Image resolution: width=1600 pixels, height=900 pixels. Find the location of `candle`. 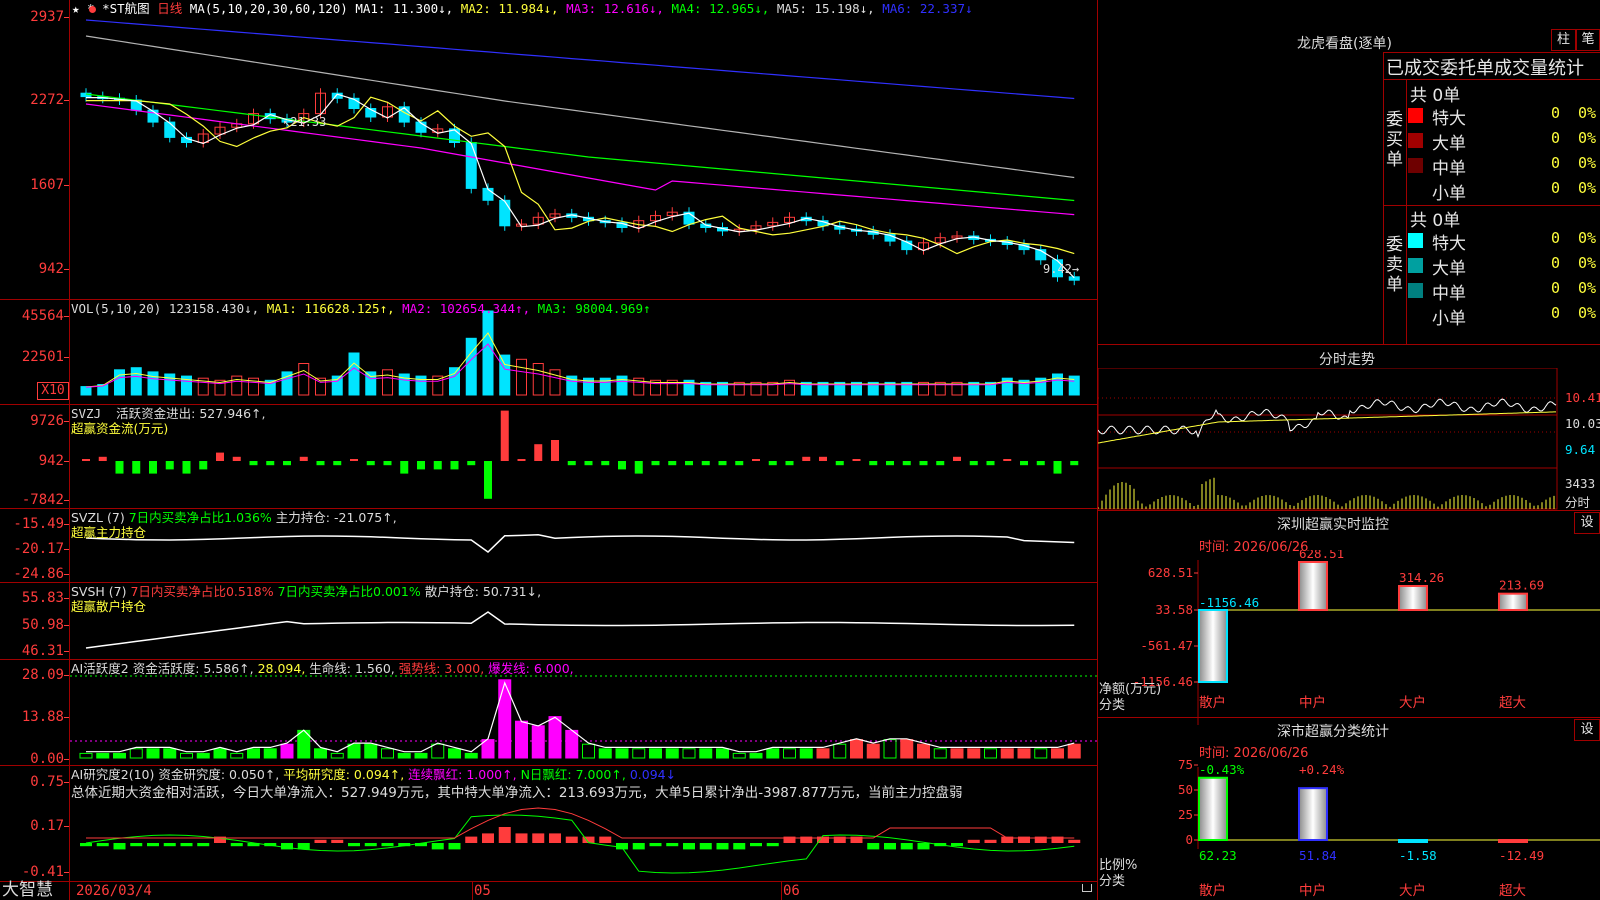

candle is located at coordinates (170, 129).